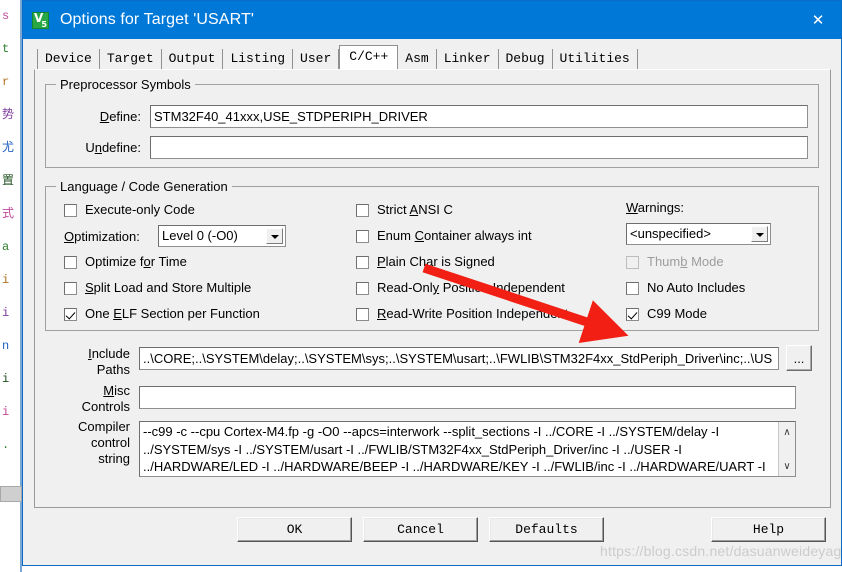  I want to click on tab-utilities: Utilities, so click(595, 59).